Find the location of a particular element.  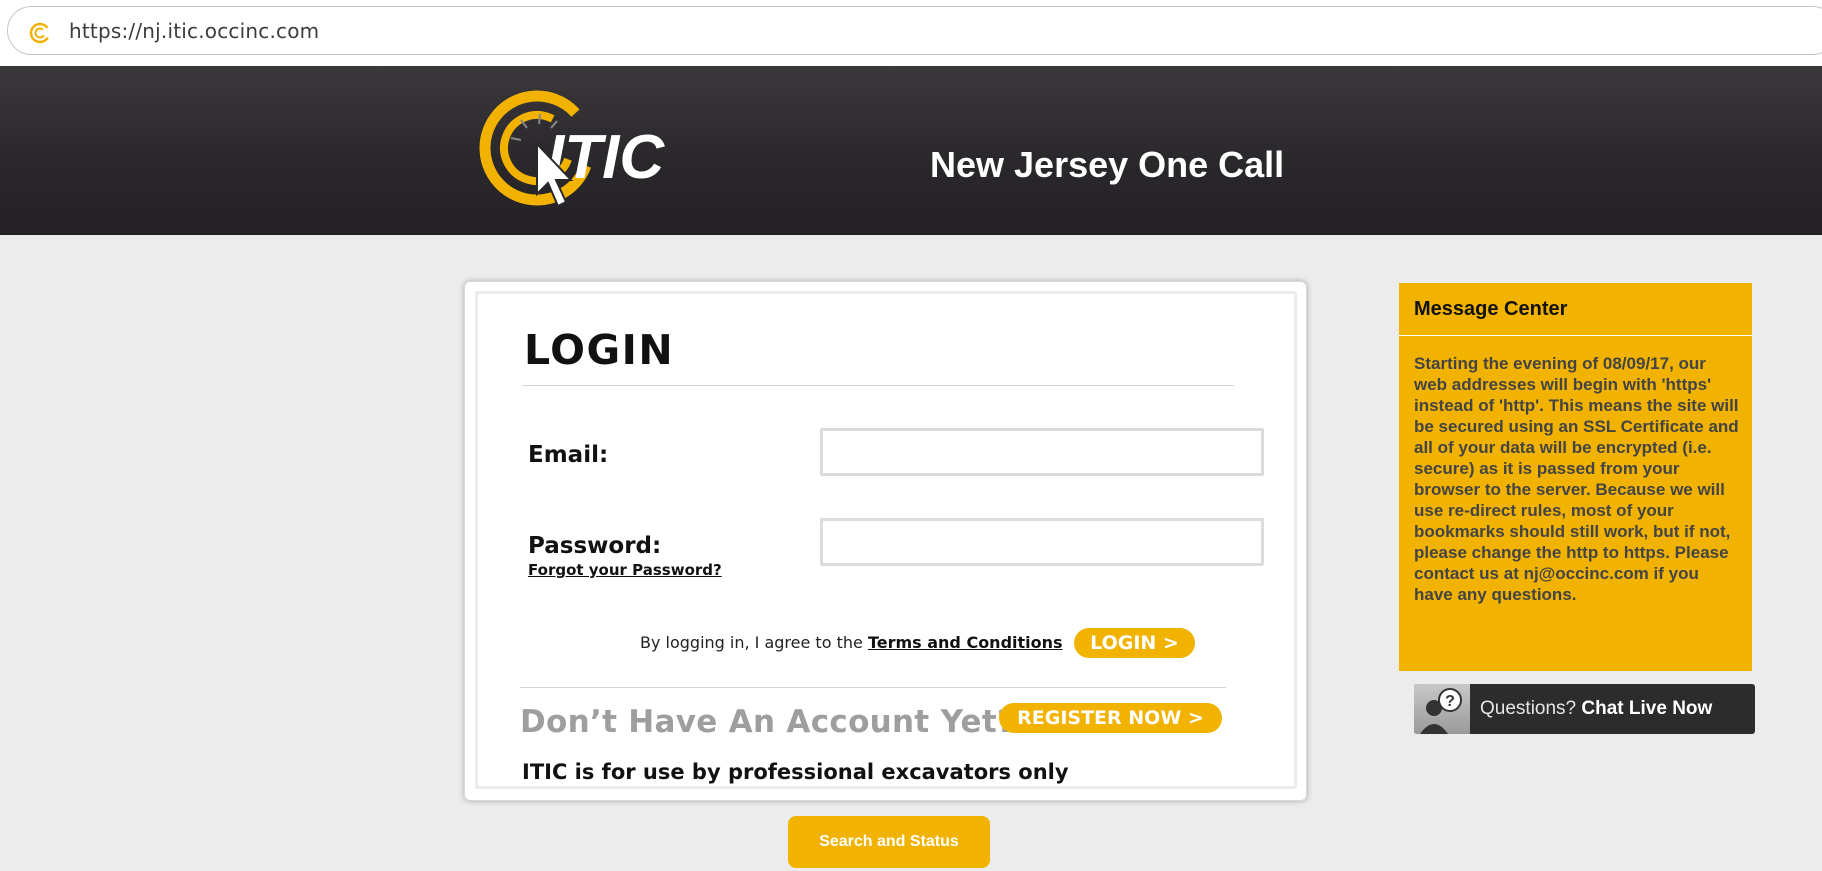

email-field is located at coordinates (1042, 452).